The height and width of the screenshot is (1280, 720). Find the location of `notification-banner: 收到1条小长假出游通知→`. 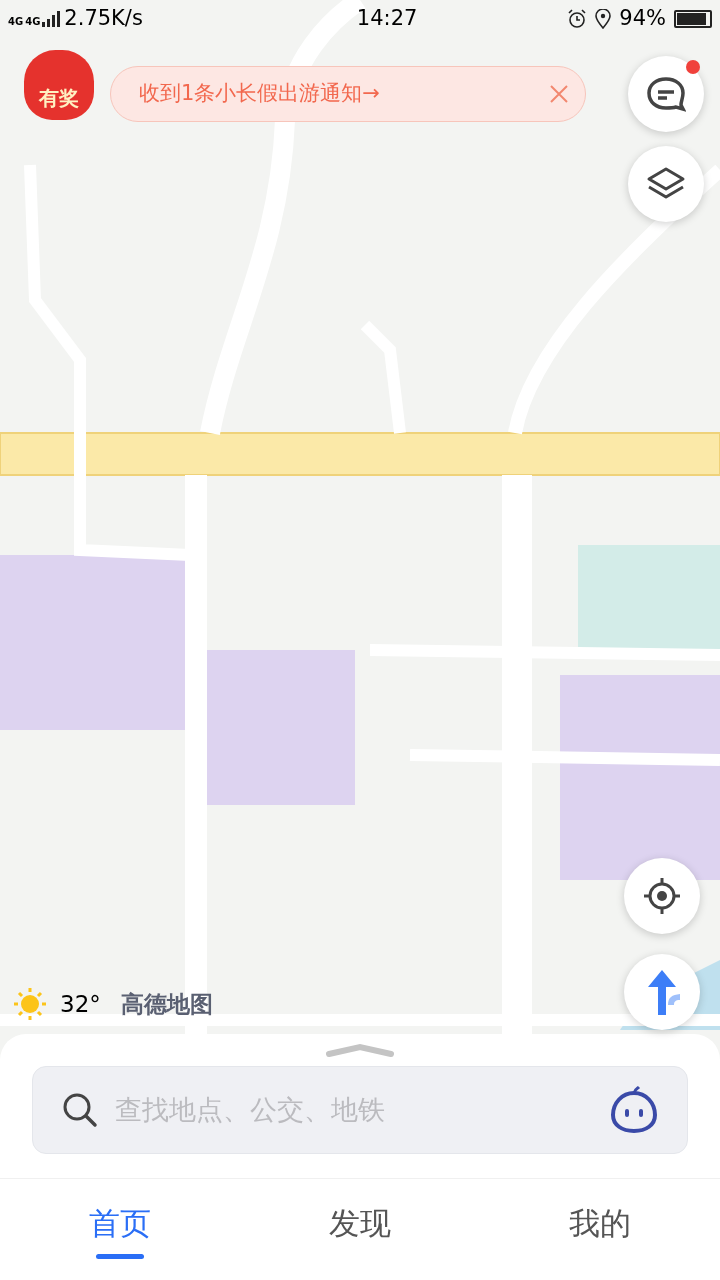

notification-banner: 收到1条小长假出游通知→ is located at coordinates (348, 94).